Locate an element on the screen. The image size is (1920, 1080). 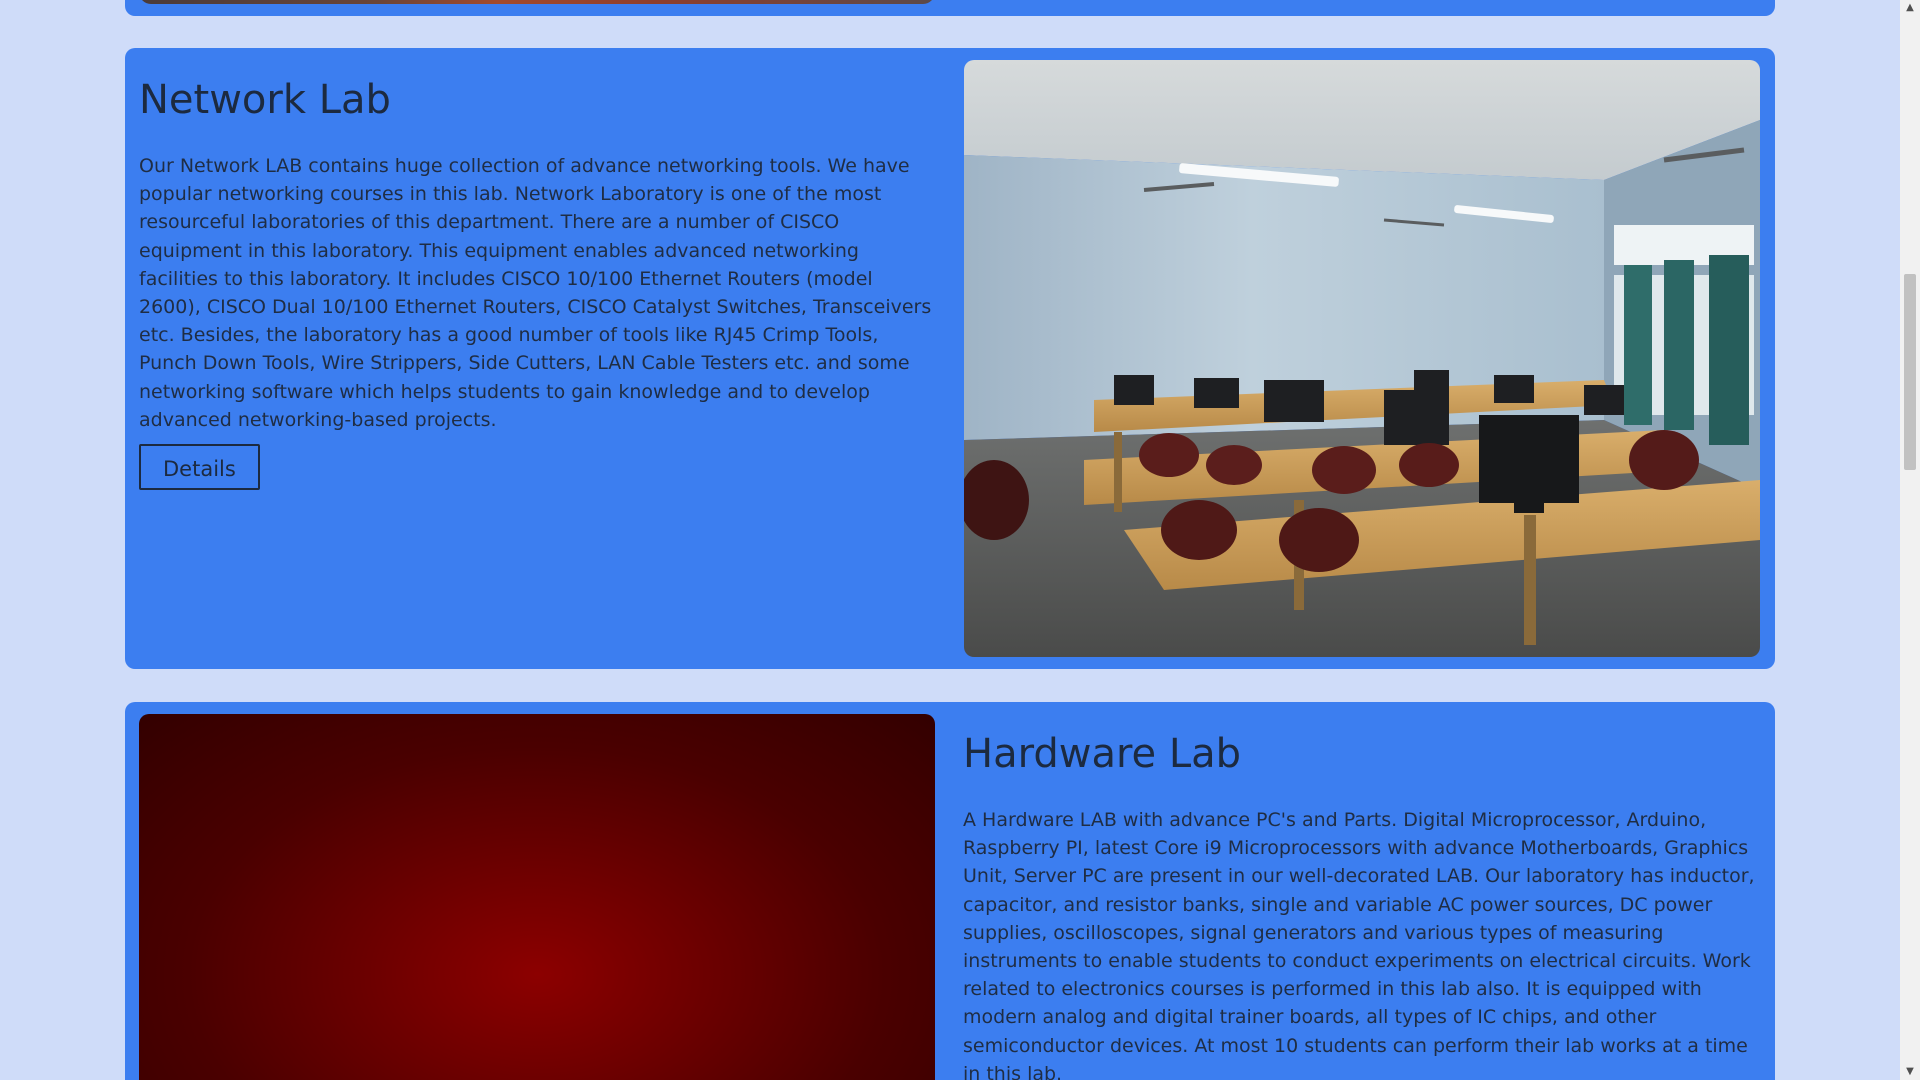
vertical-scrollbar: ▲ ▼ is located at coordinates (1910, 540).